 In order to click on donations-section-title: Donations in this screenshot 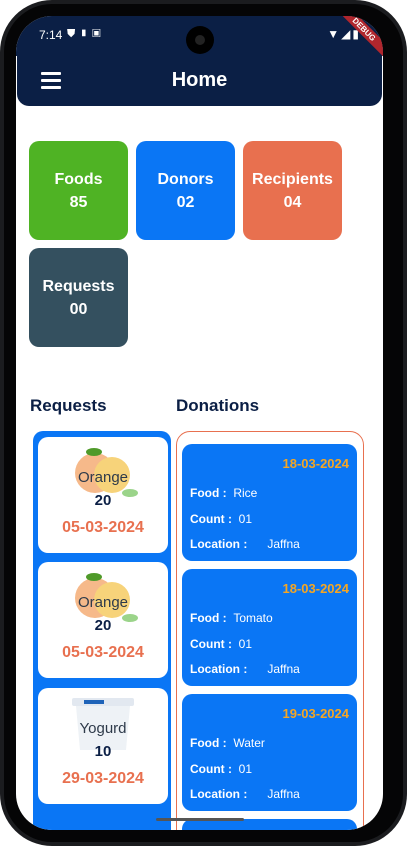, I will do `click(218, 405)`.